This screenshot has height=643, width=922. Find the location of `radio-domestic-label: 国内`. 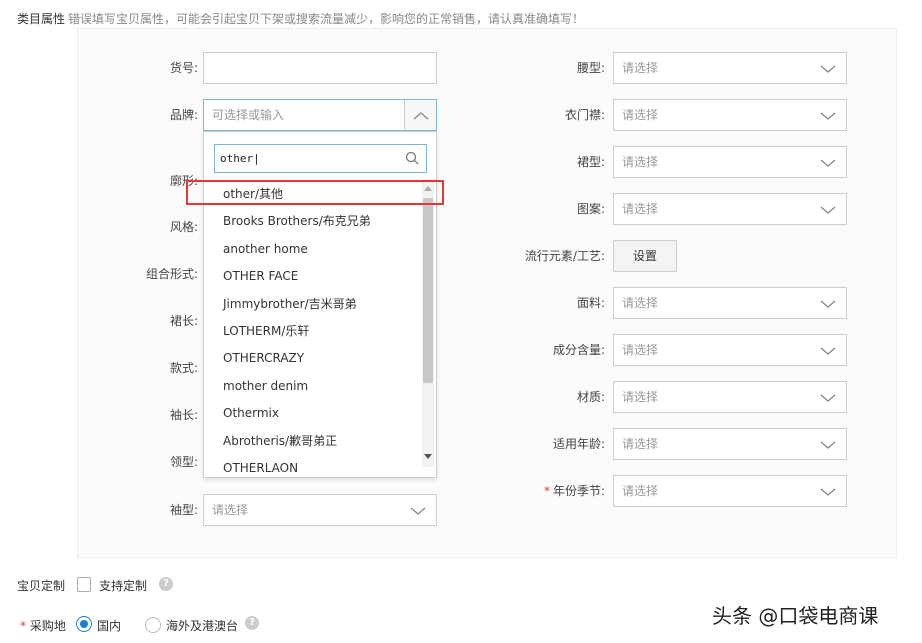

radio-domestic-label: 国内 is located at coordinates (109, 626).